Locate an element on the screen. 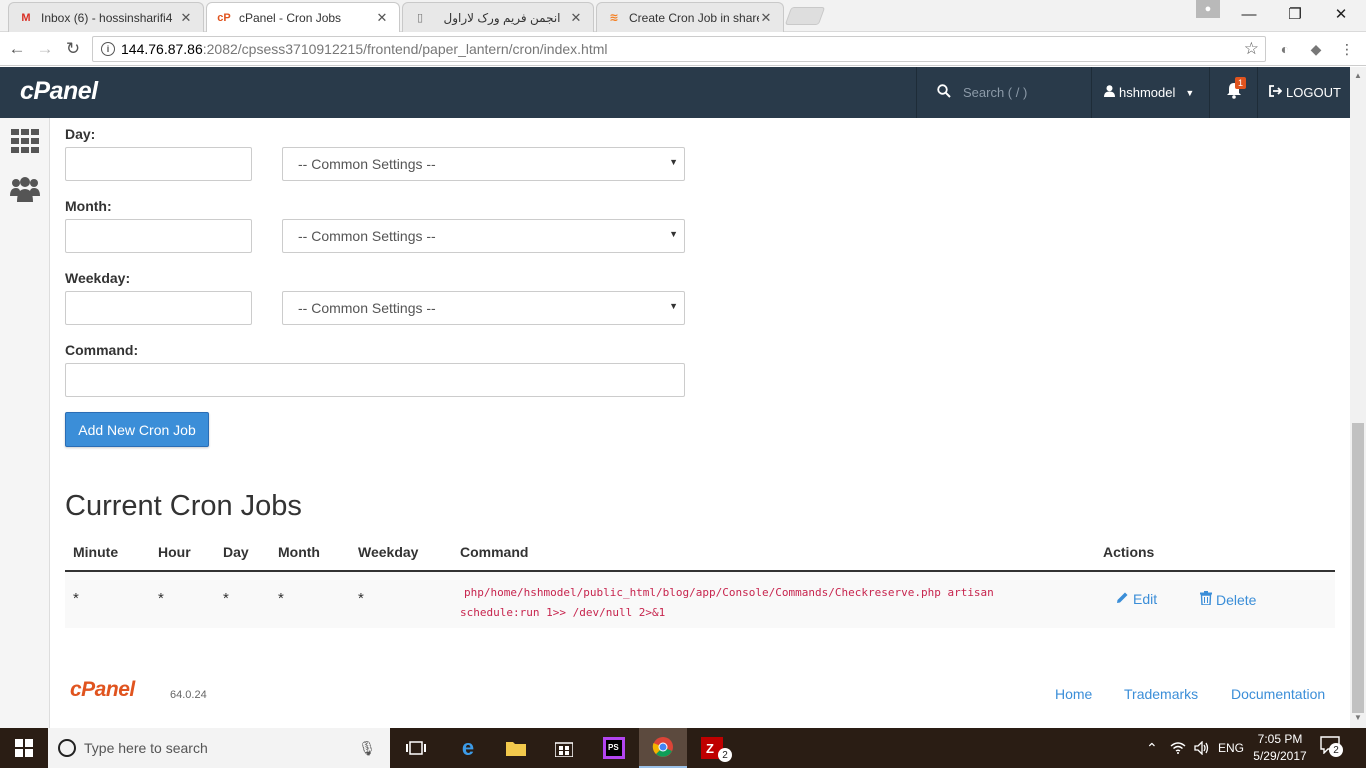 This screenshot has height=768, width=1366. tab-stackoverflow: ≋ Create Cron Job in share ✕ is located at coordinates (690, 17).